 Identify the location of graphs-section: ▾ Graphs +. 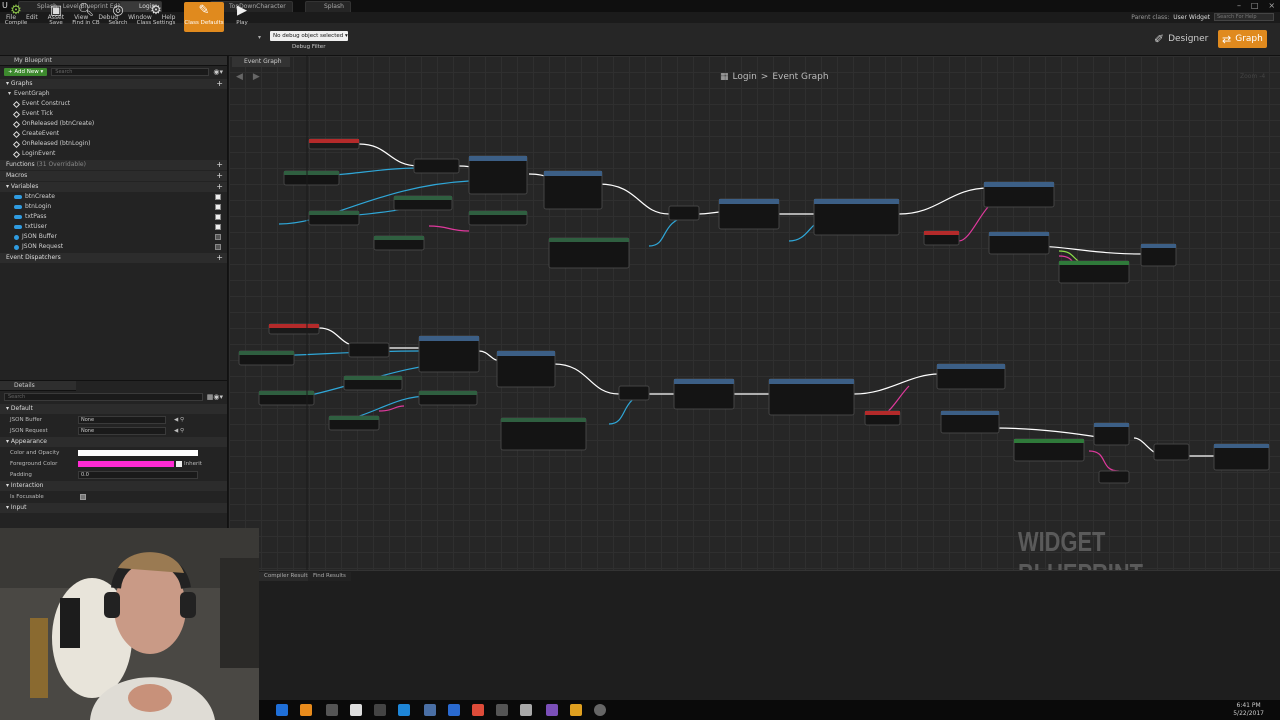
(113, 84).